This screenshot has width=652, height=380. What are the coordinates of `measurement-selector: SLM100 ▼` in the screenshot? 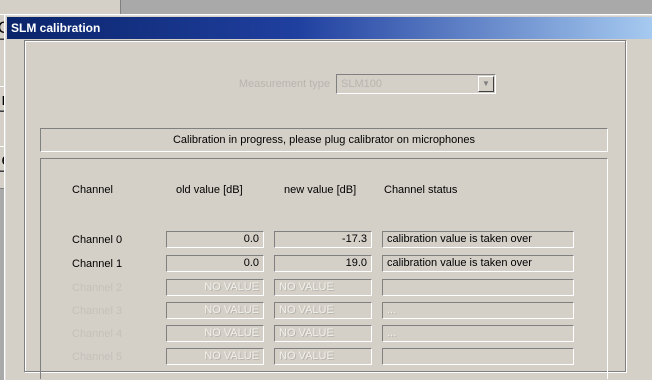 It's located at (416, 84).